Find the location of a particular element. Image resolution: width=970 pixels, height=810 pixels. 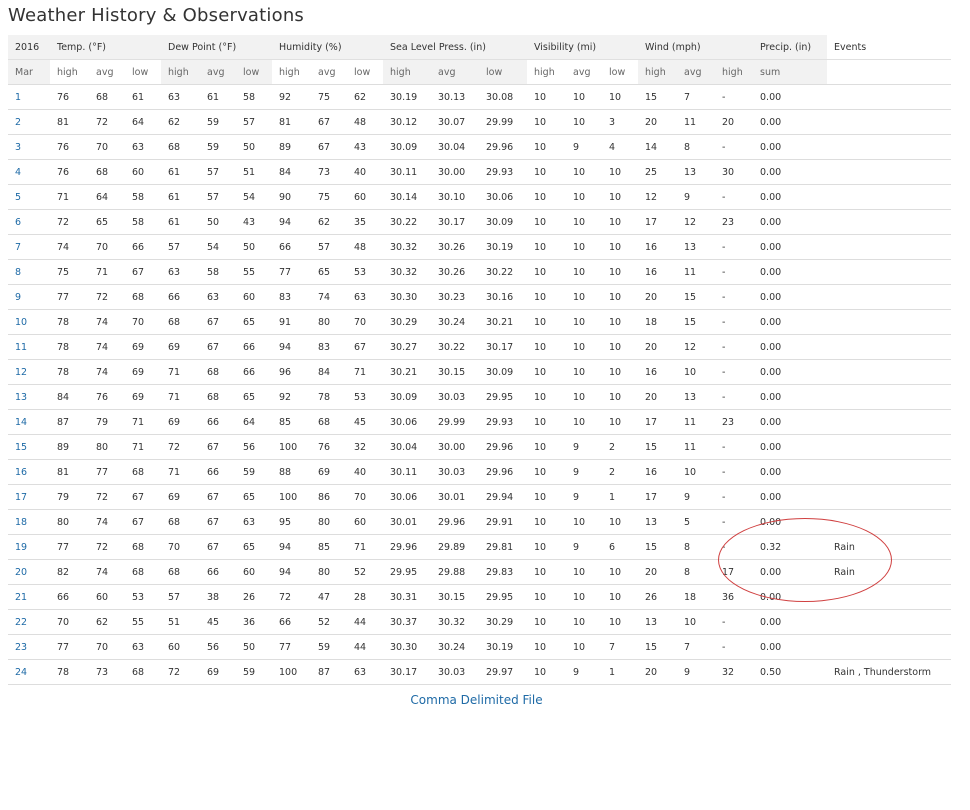

day-link: 23 is located at coordinates (29, 647).